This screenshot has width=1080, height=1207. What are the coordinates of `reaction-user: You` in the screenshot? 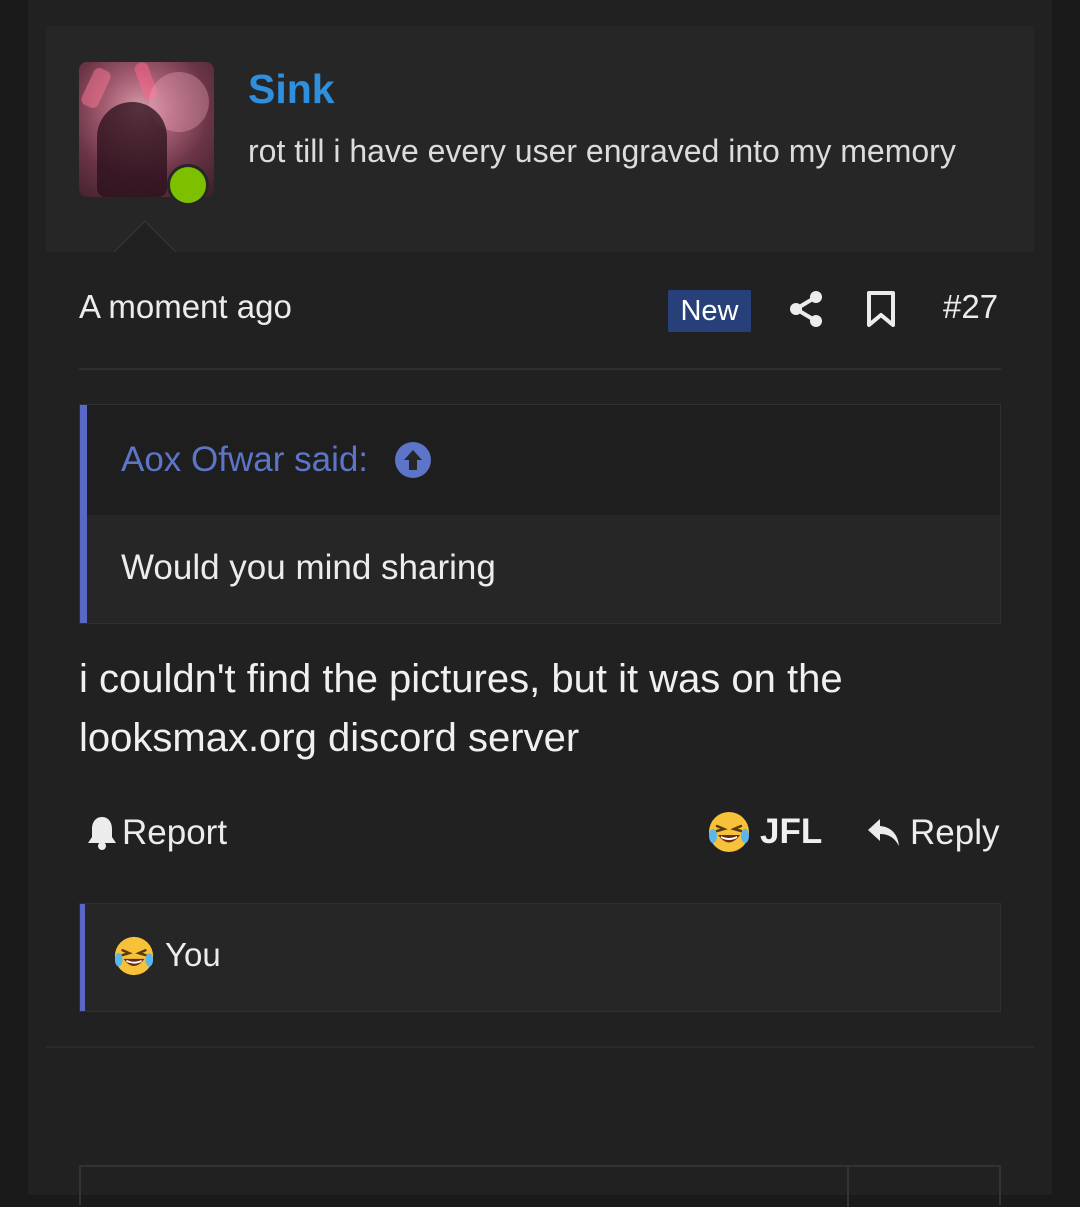 It's located at (193, 955).